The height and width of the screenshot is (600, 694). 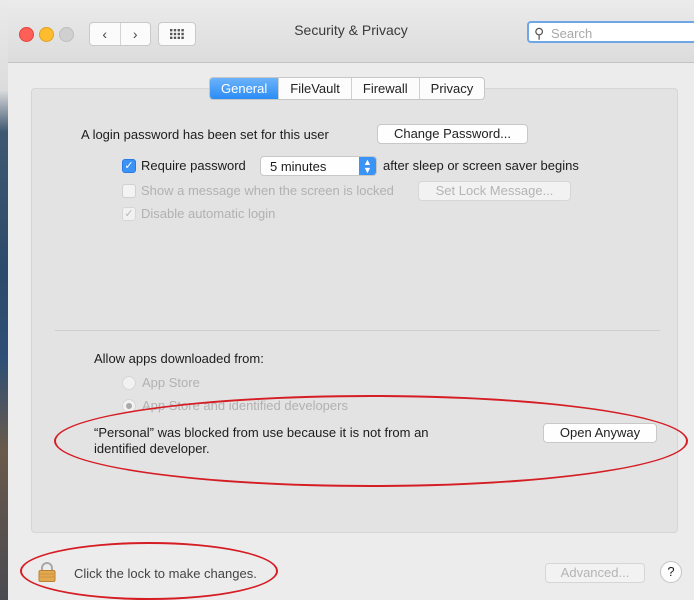 I want to click on require-password-delay-value: 5 minutes, so click(x=298, y=166).